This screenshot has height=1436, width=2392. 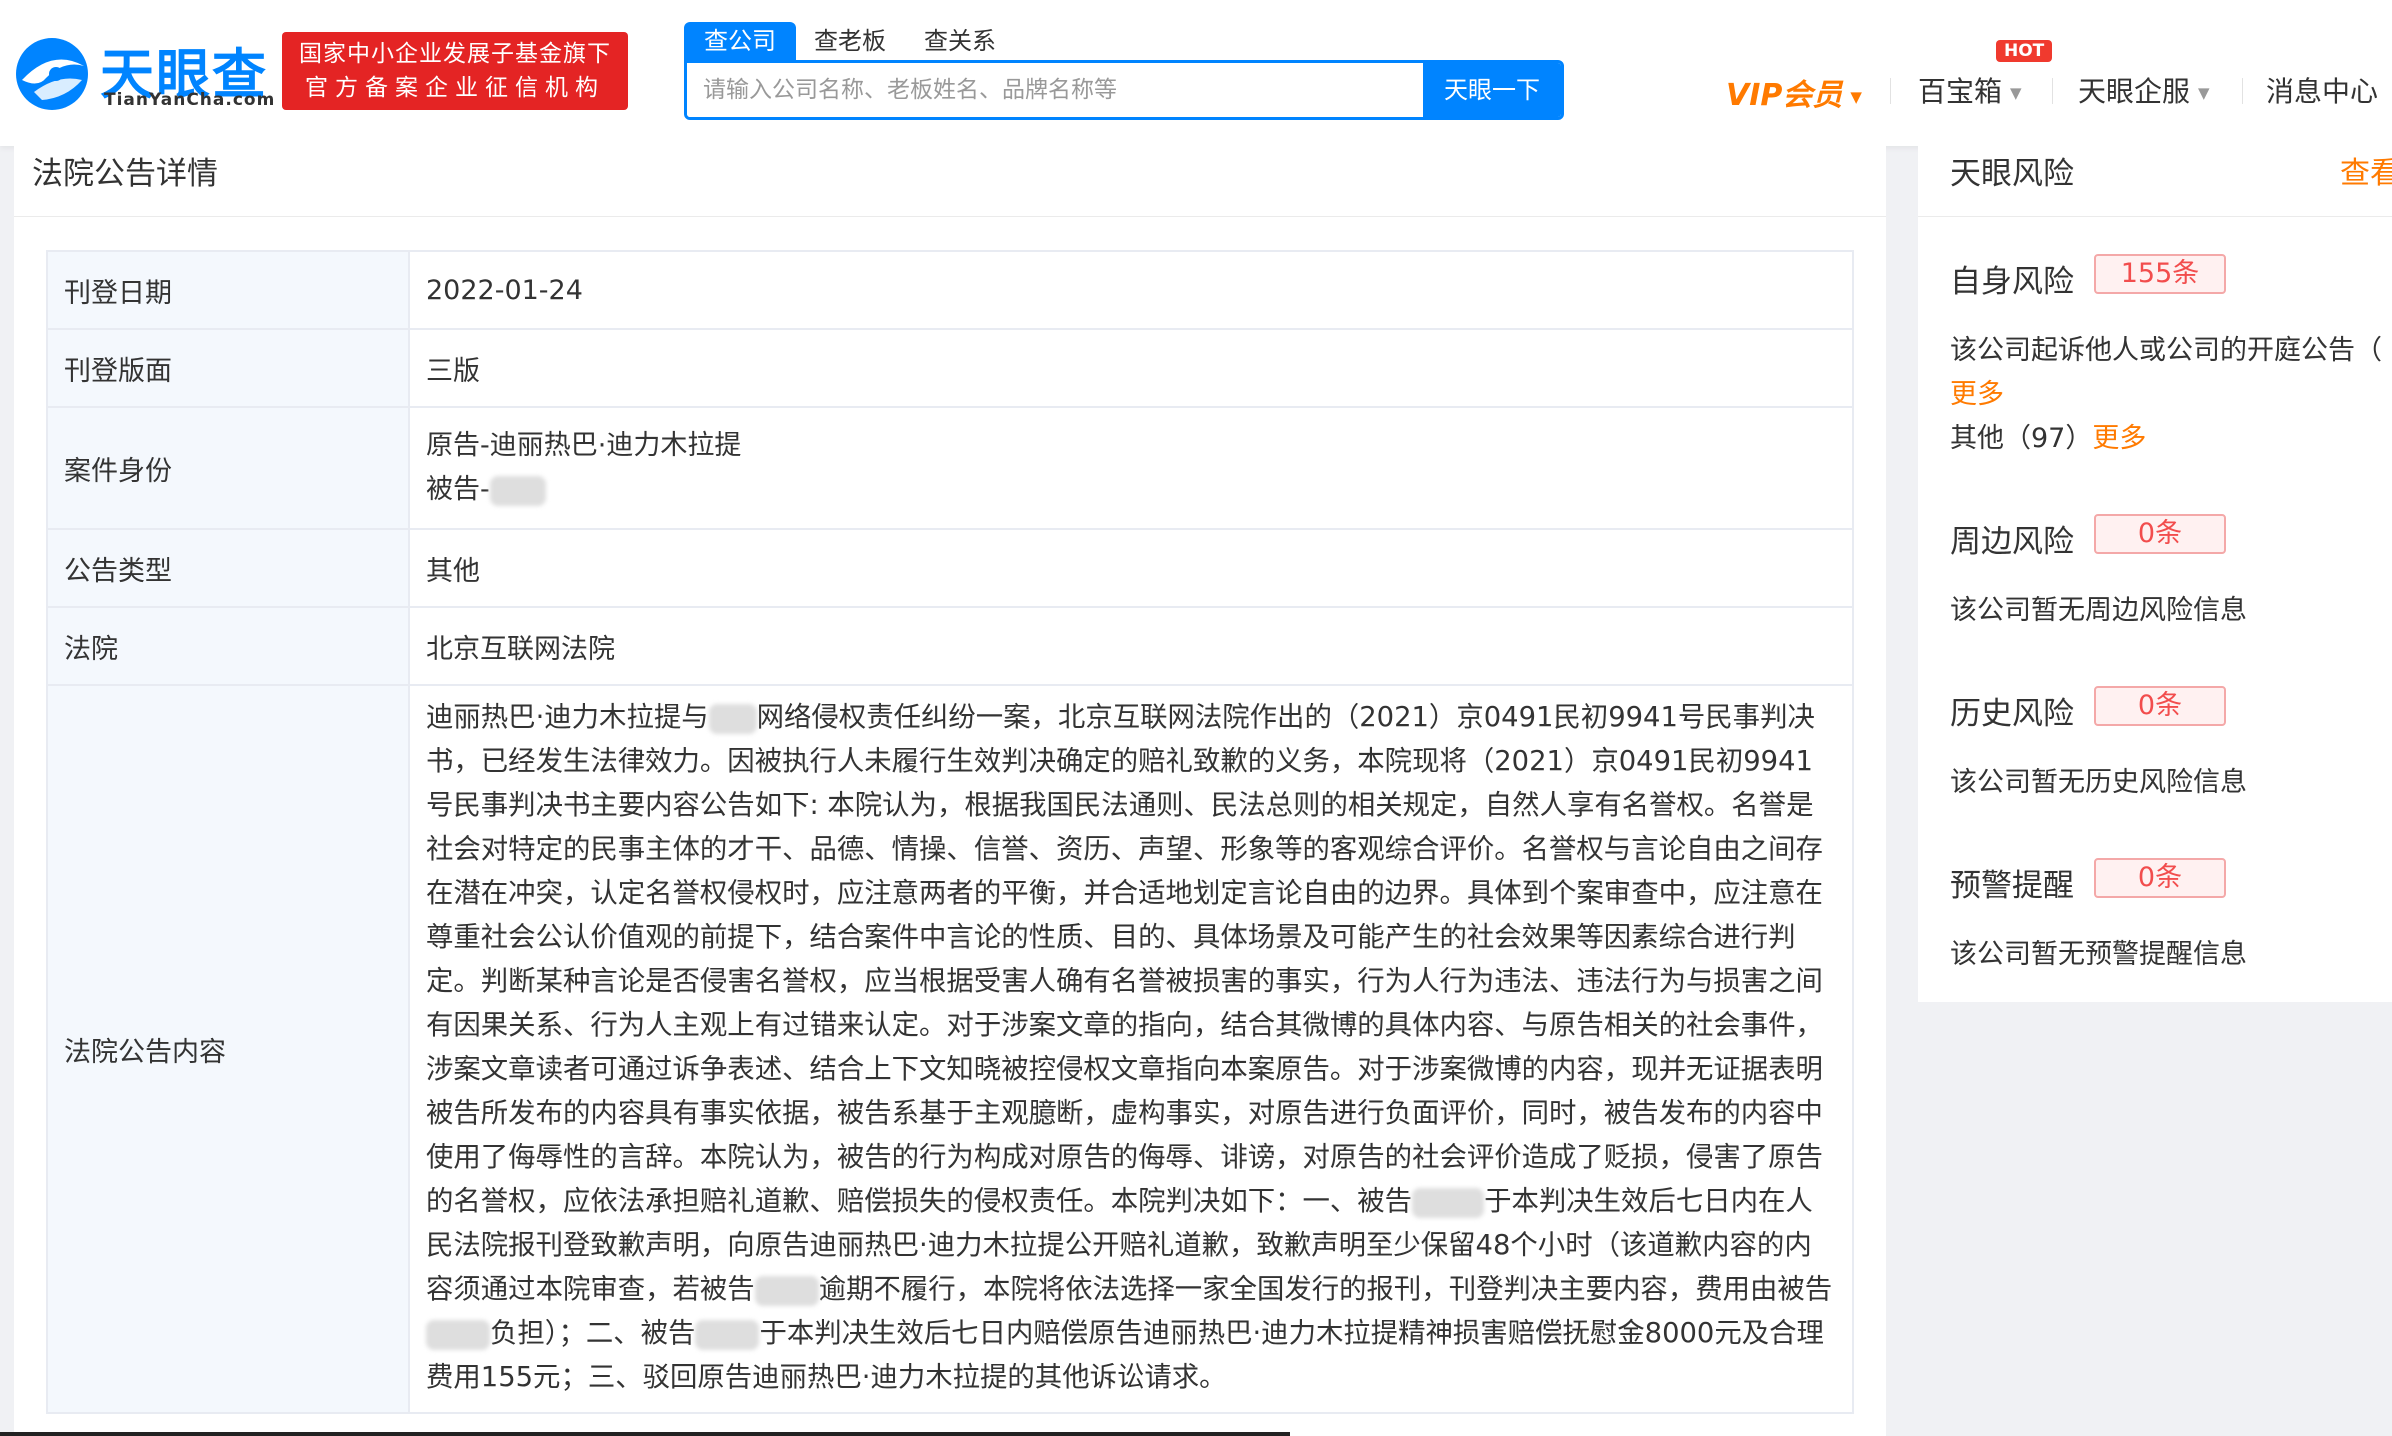 What do you see at coordinates (2160, 706) in the screenshot?
I see `history-risk-count: 0条` at bounding box center [2160, 706].